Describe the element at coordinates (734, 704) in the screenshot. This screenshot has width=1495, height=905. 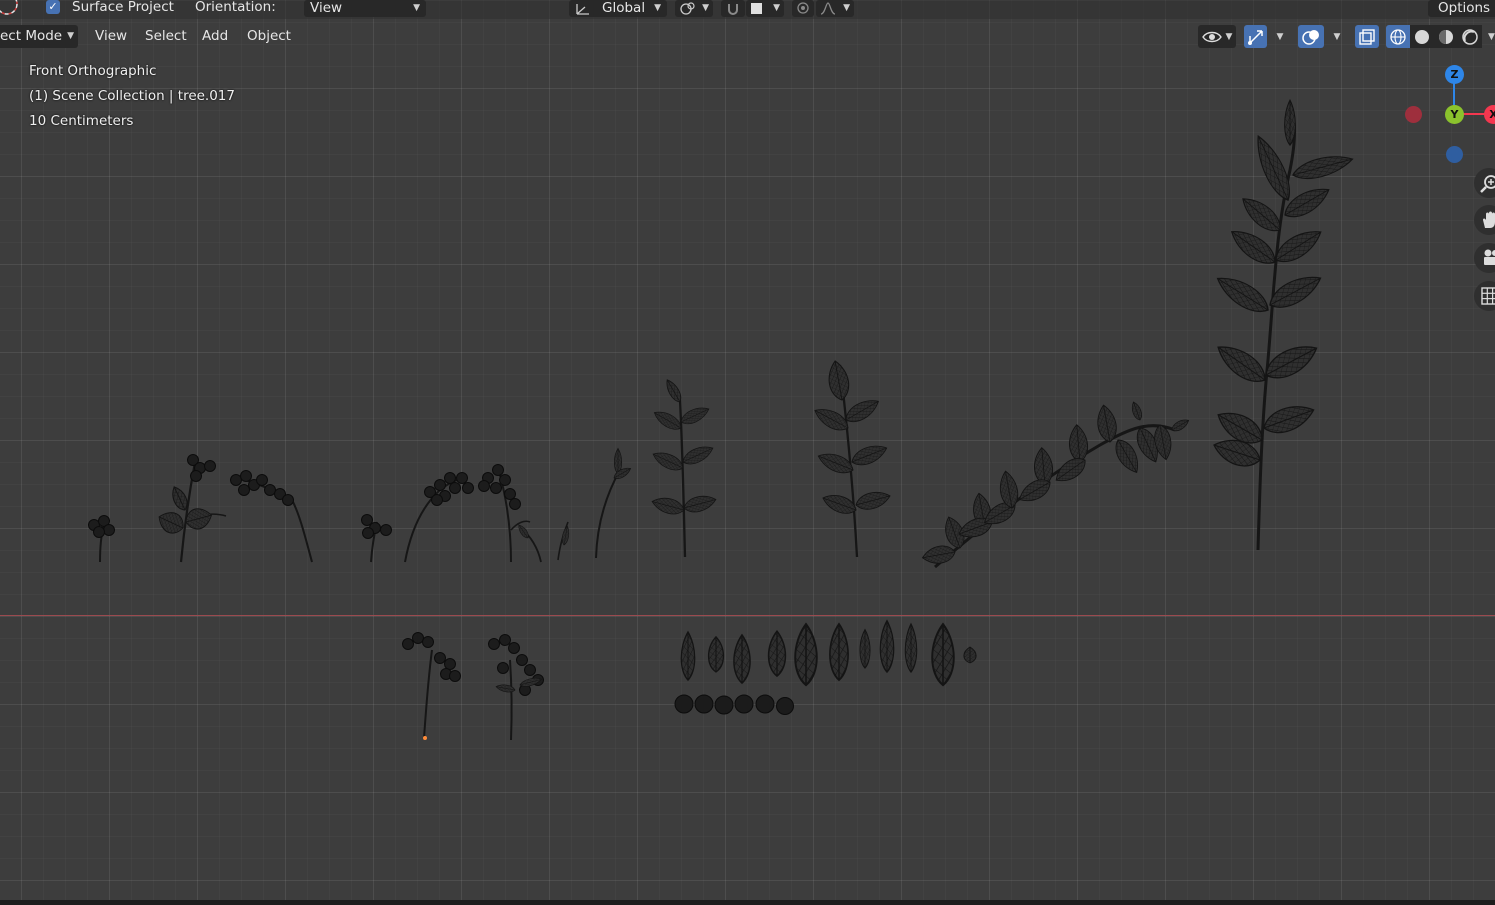
I see `berry-assets-row` at that location.